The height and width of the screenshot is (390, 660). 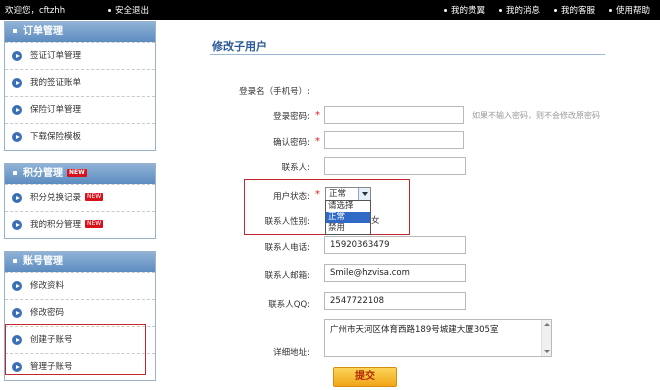 I want to click on address-value: 广州市天河区体育西路189号城建大厦305室, so click(x=414, y=330).